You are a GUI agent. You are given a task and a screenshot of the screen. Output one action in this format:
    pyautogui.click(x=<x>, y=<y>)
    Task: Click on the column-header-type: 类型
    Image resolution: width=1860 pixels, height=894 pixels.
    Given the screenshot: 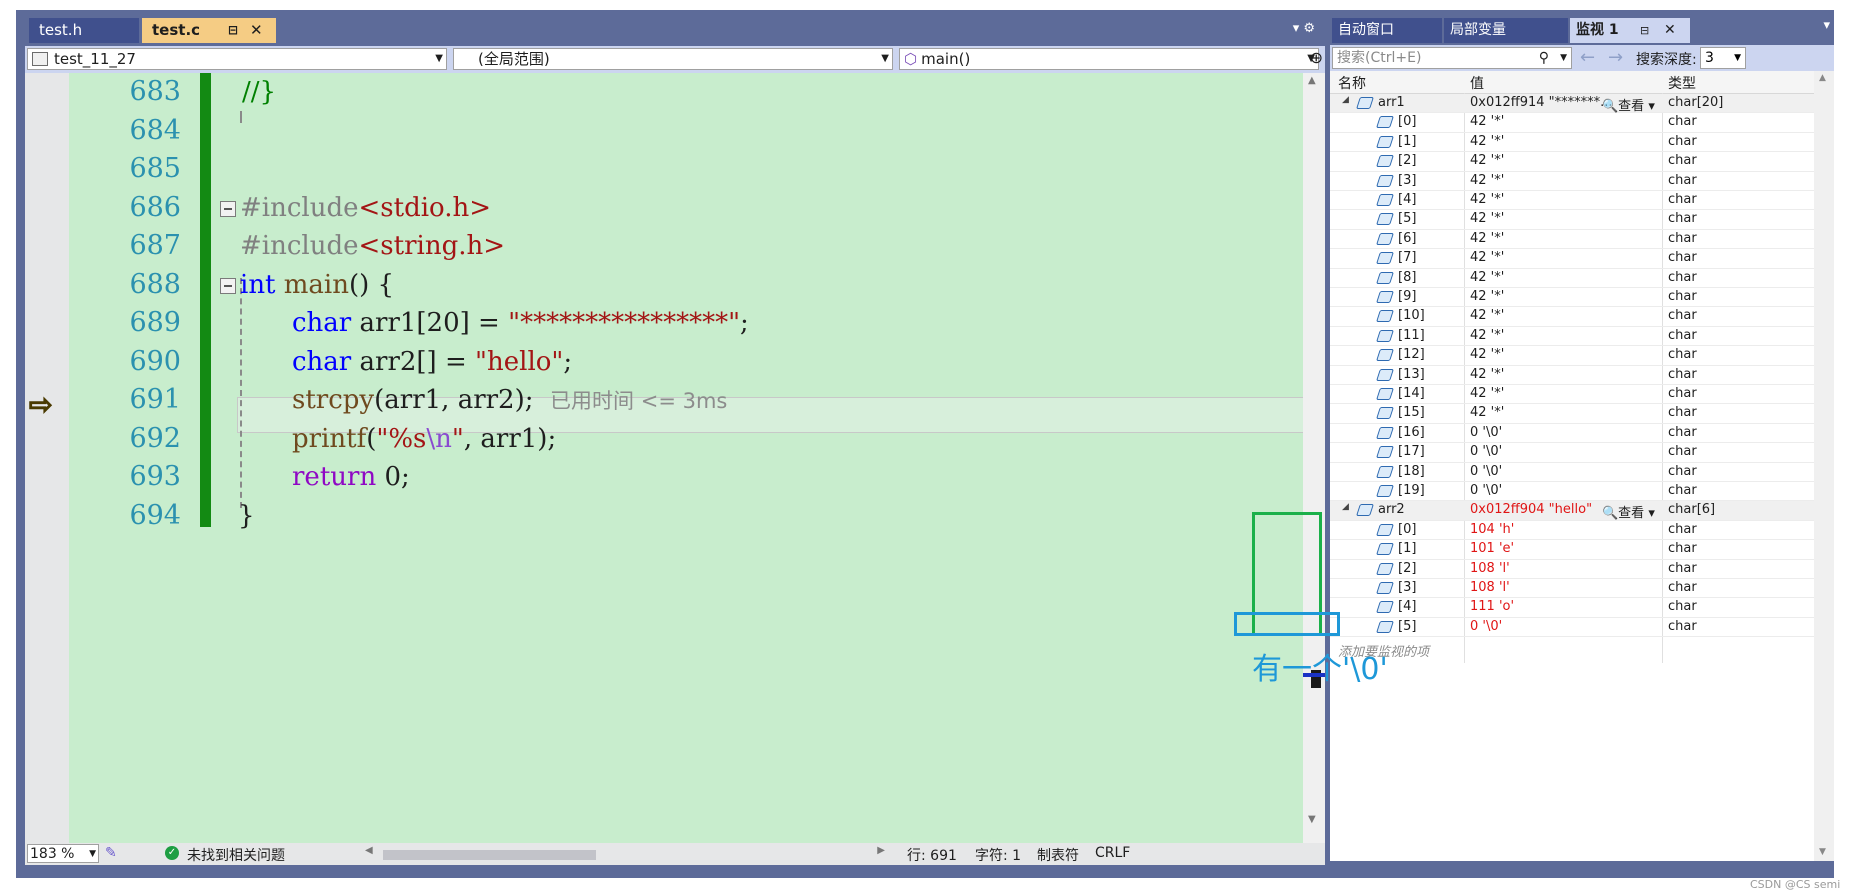 What is the action you would take?
    pyautogui.click(x=1682, y=83)
    